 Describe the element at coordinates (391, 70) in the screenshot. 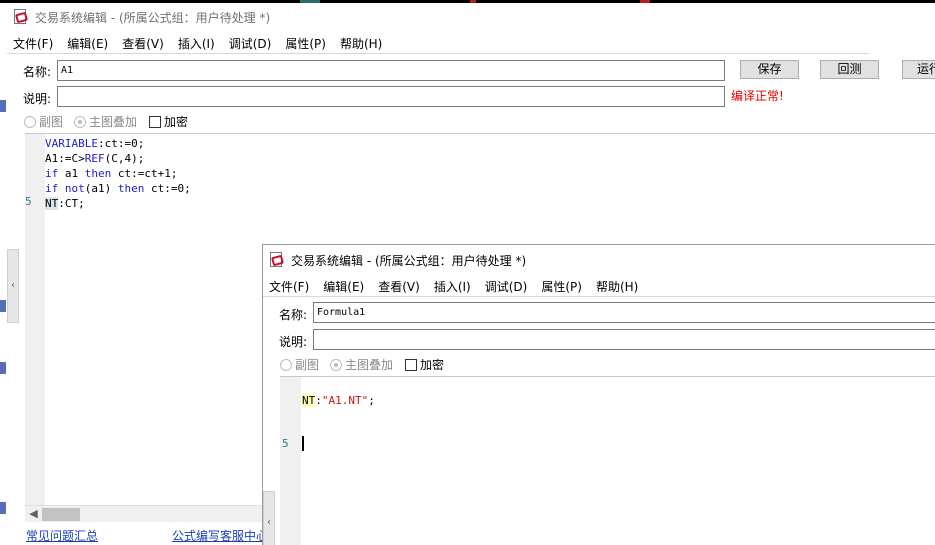

I see `name-input: A1` at that location.